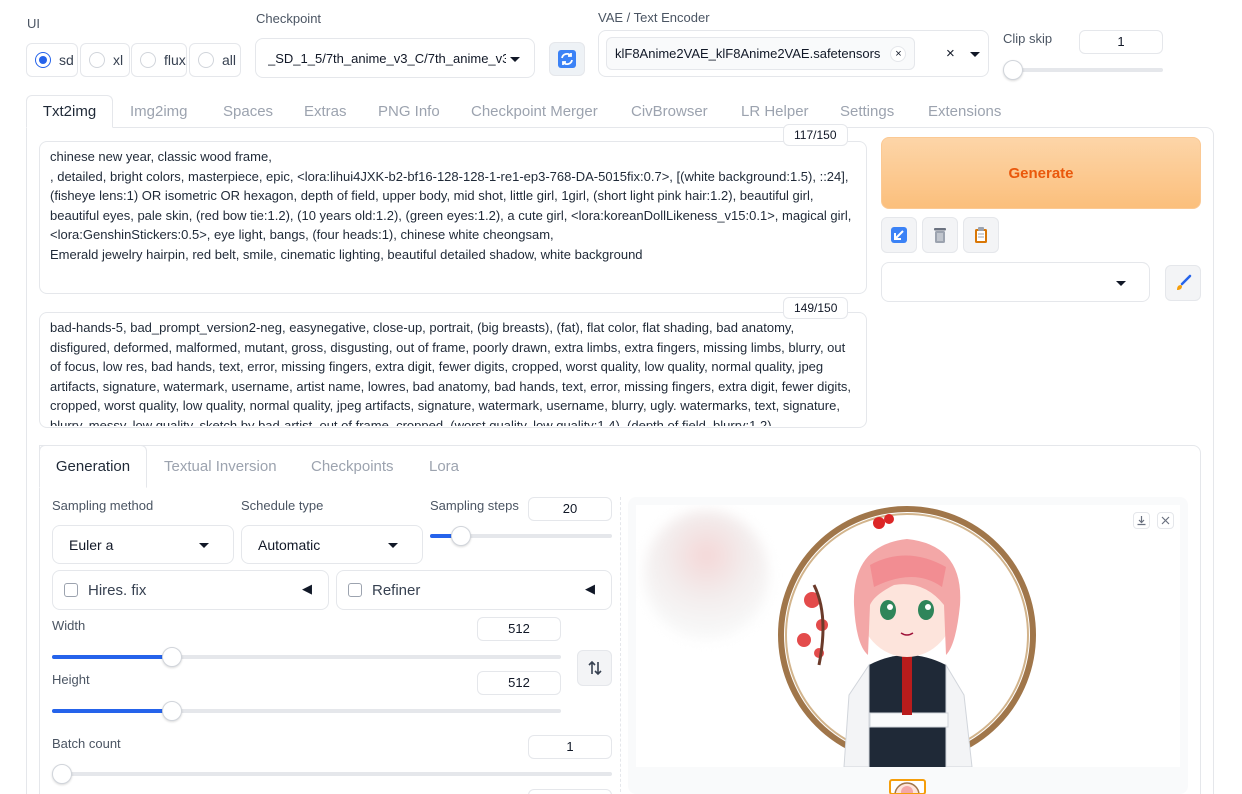  I want to click on ui-label: UI, so click(33, 23).